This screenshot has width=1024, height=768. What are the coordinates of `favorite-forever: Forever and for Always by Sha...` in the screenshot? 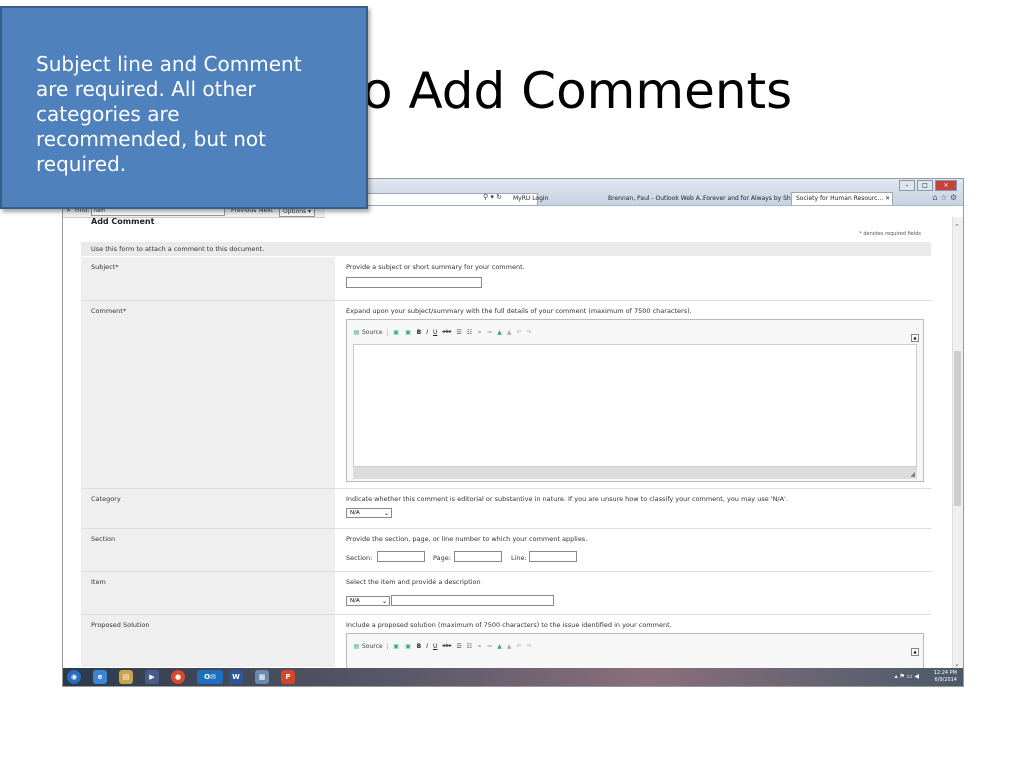 It's located at (751, 198).